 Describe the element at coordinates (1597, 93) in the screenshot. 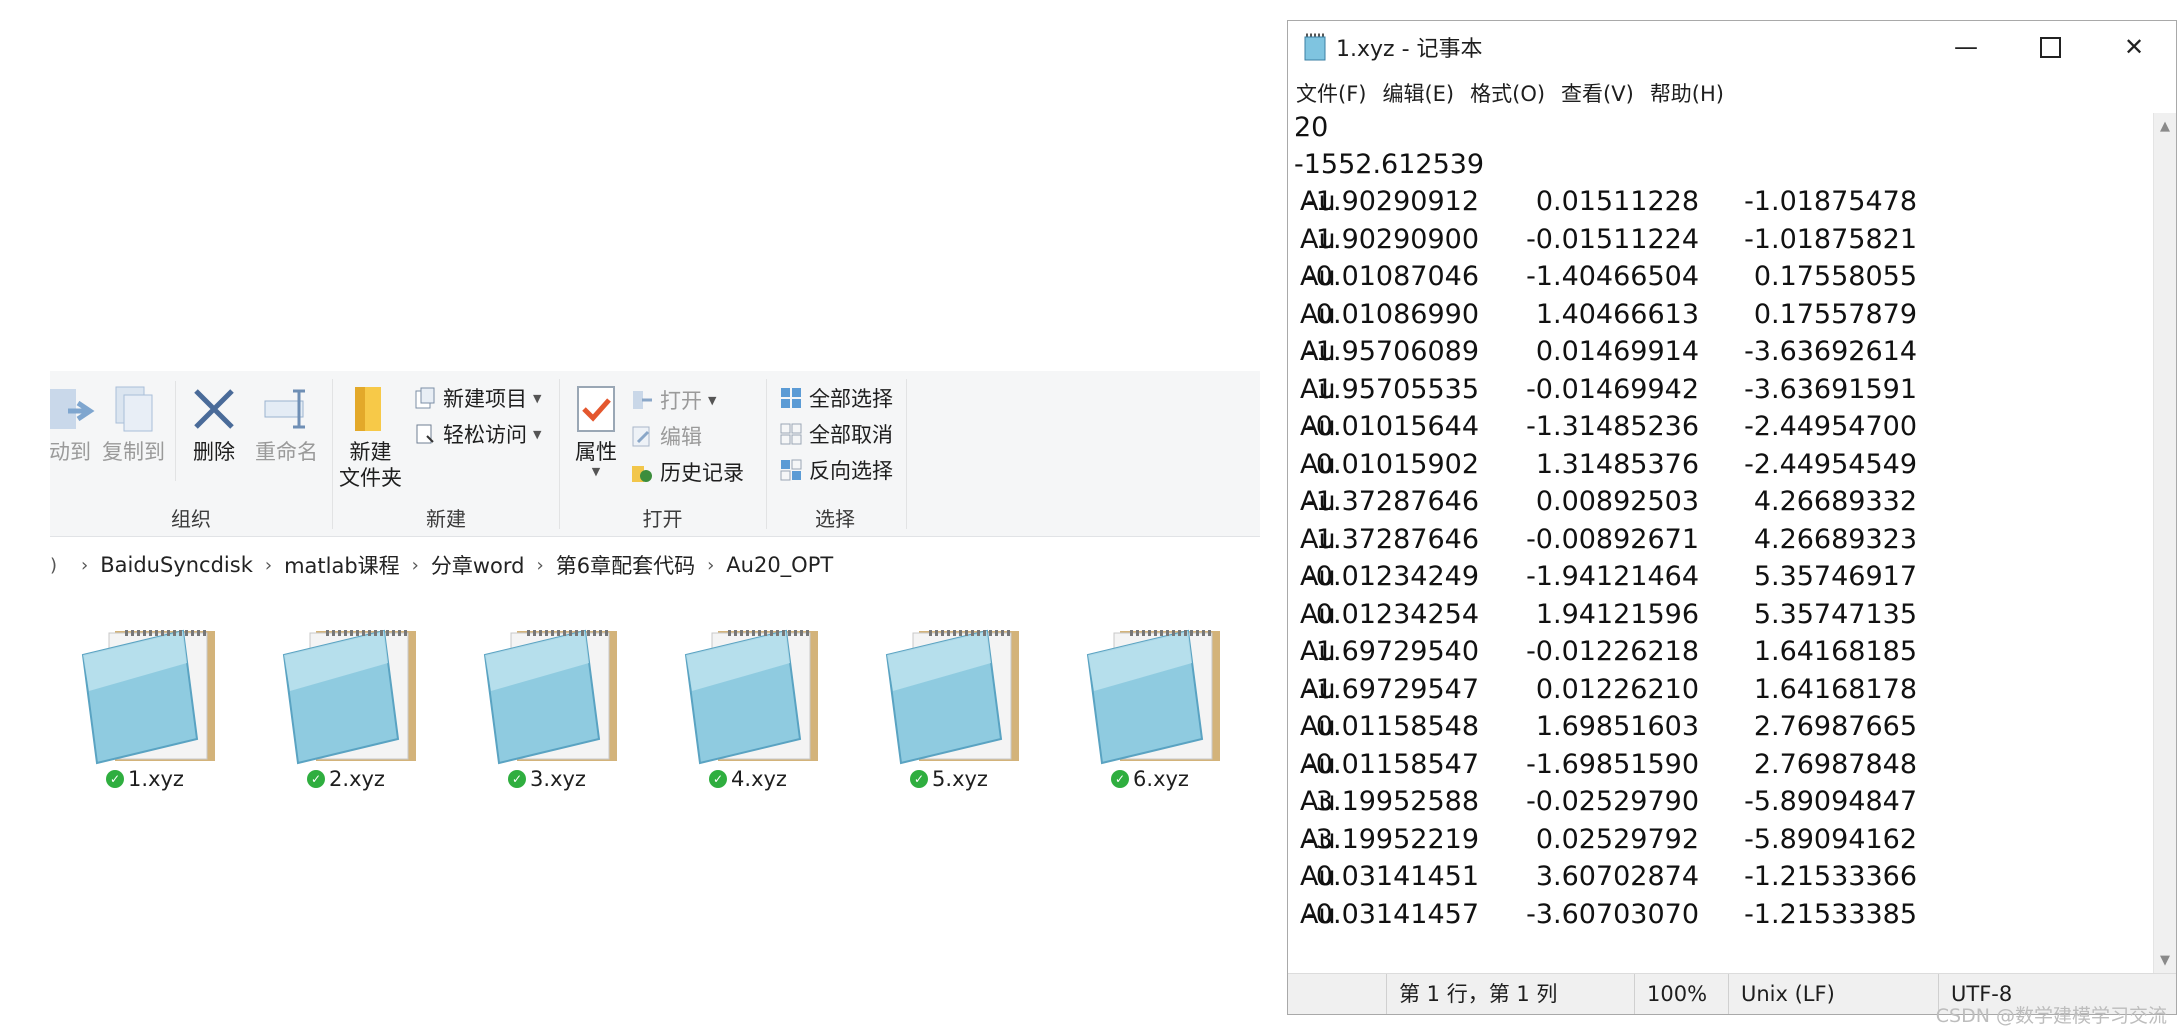

I see `menu-view: 查看(V)` at that location.